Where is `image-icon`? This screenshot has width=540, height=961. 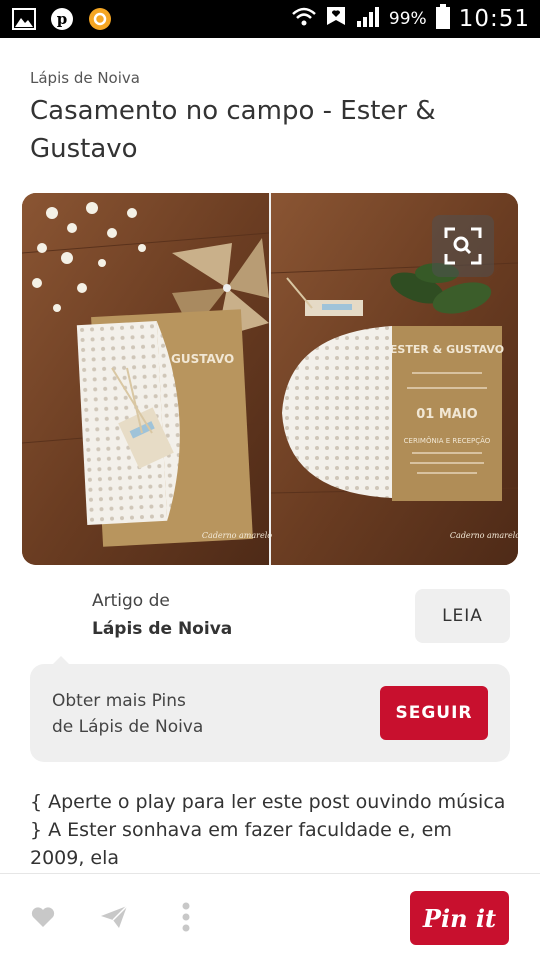 image-icon is located at coordinates (24, 19).